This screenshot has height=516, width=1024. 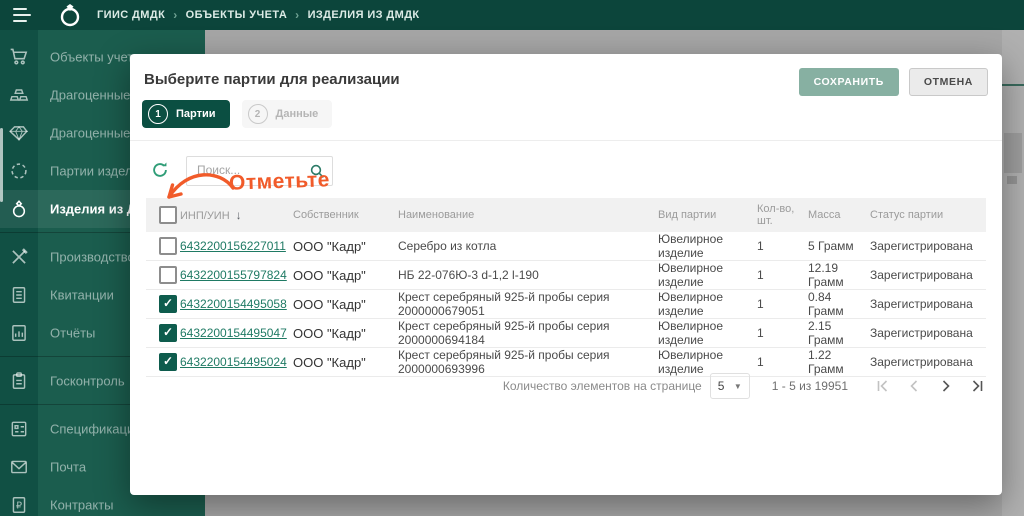 I want to click on inp-link: 6432200154495047, so click(x=233, y=333).